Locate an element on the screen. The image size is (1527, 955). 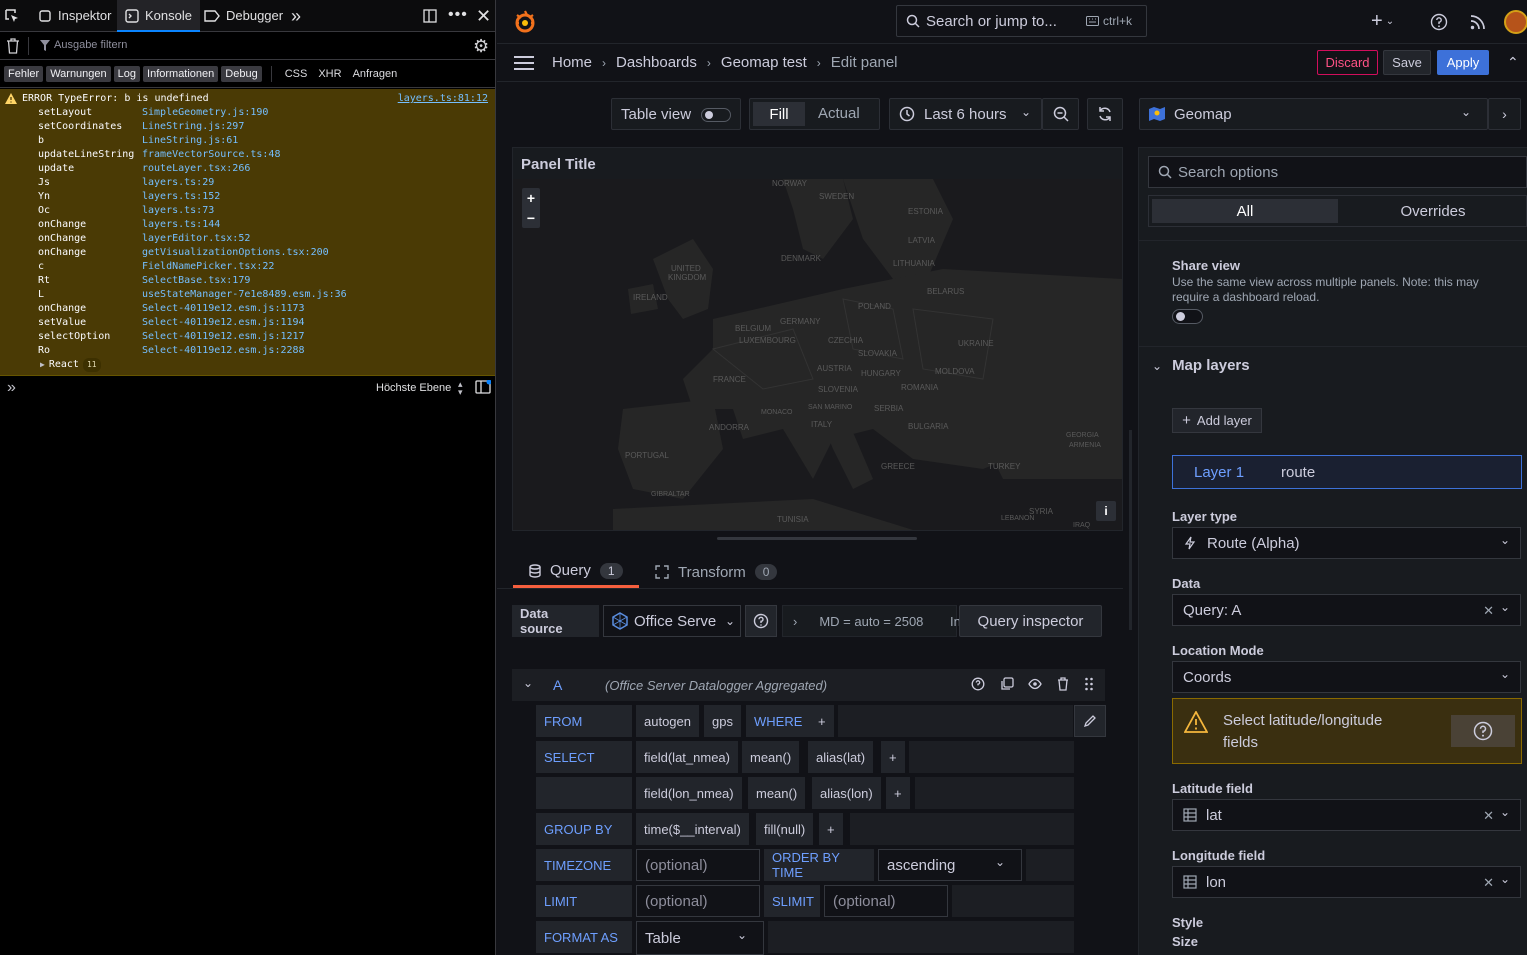
orderby-select: ascending ⌄ is located at coordinates (950, 865).